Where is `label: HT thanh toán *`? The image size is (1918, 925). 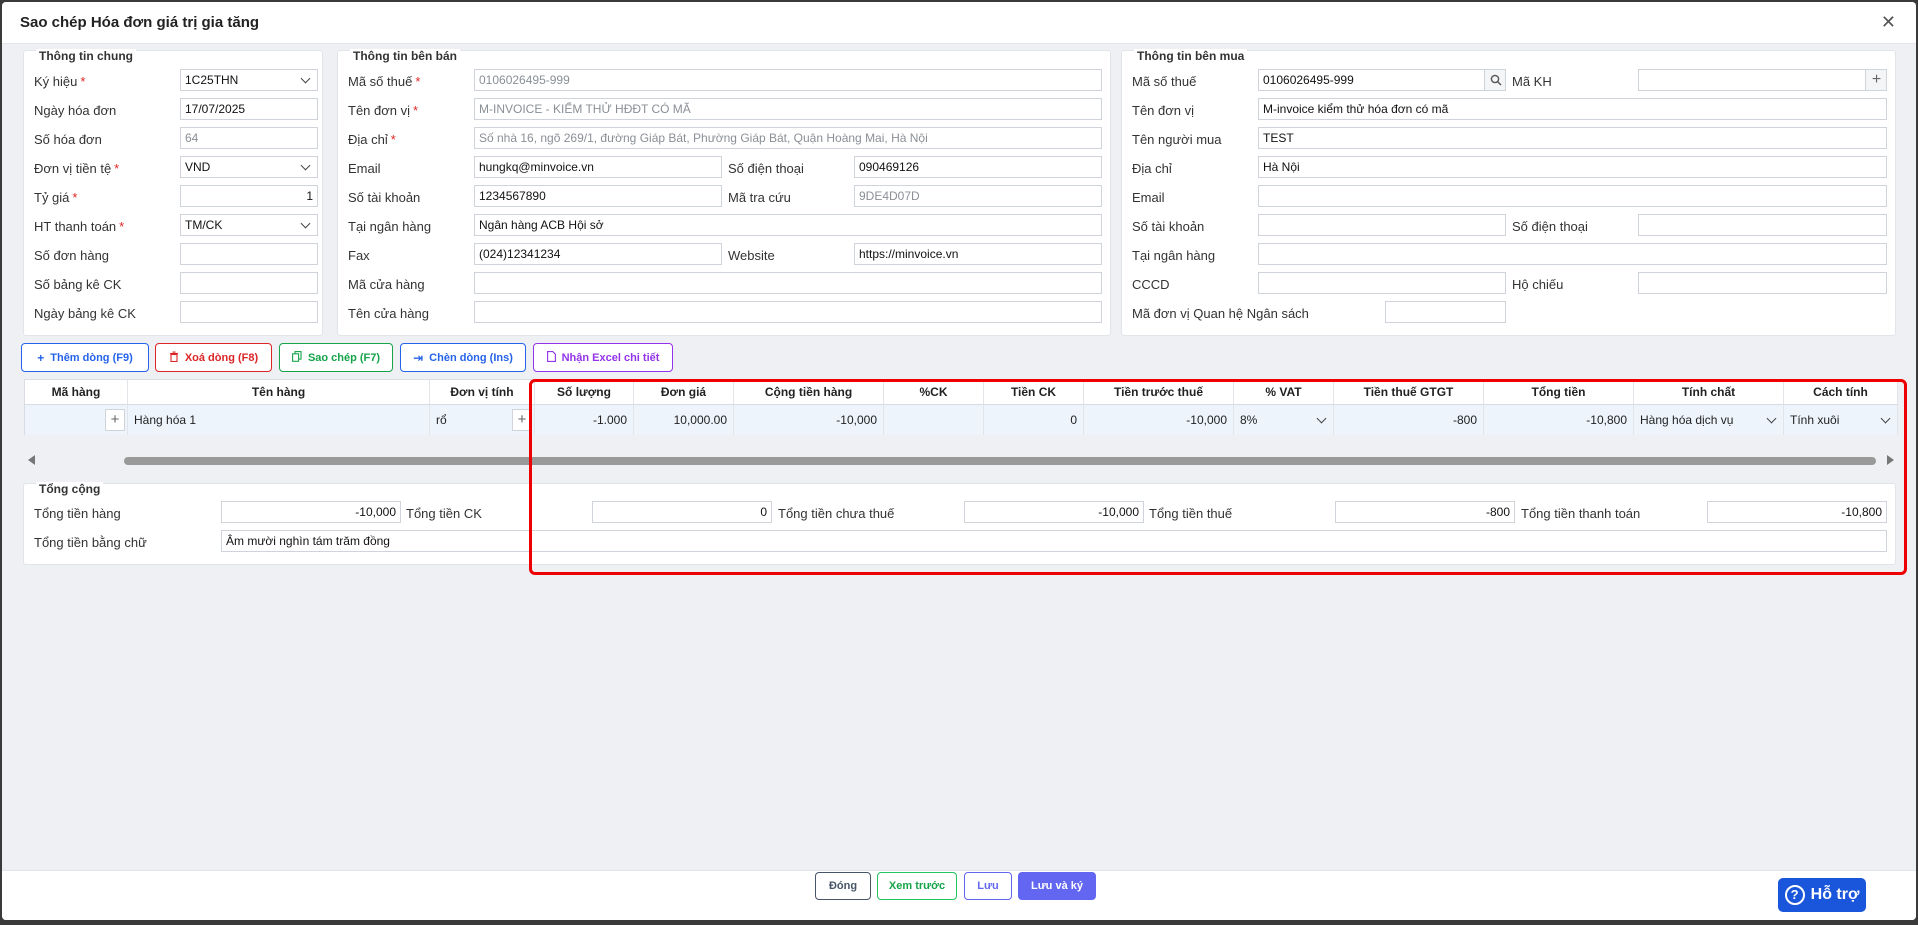 label: HT thanh toán * is located at coordinates (79, 226).